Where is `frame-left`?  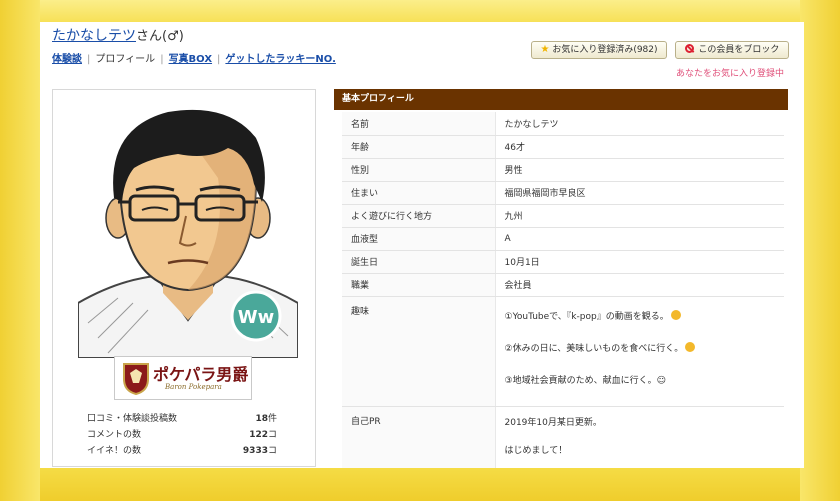 frame-left is located at coordinates (20, 250).